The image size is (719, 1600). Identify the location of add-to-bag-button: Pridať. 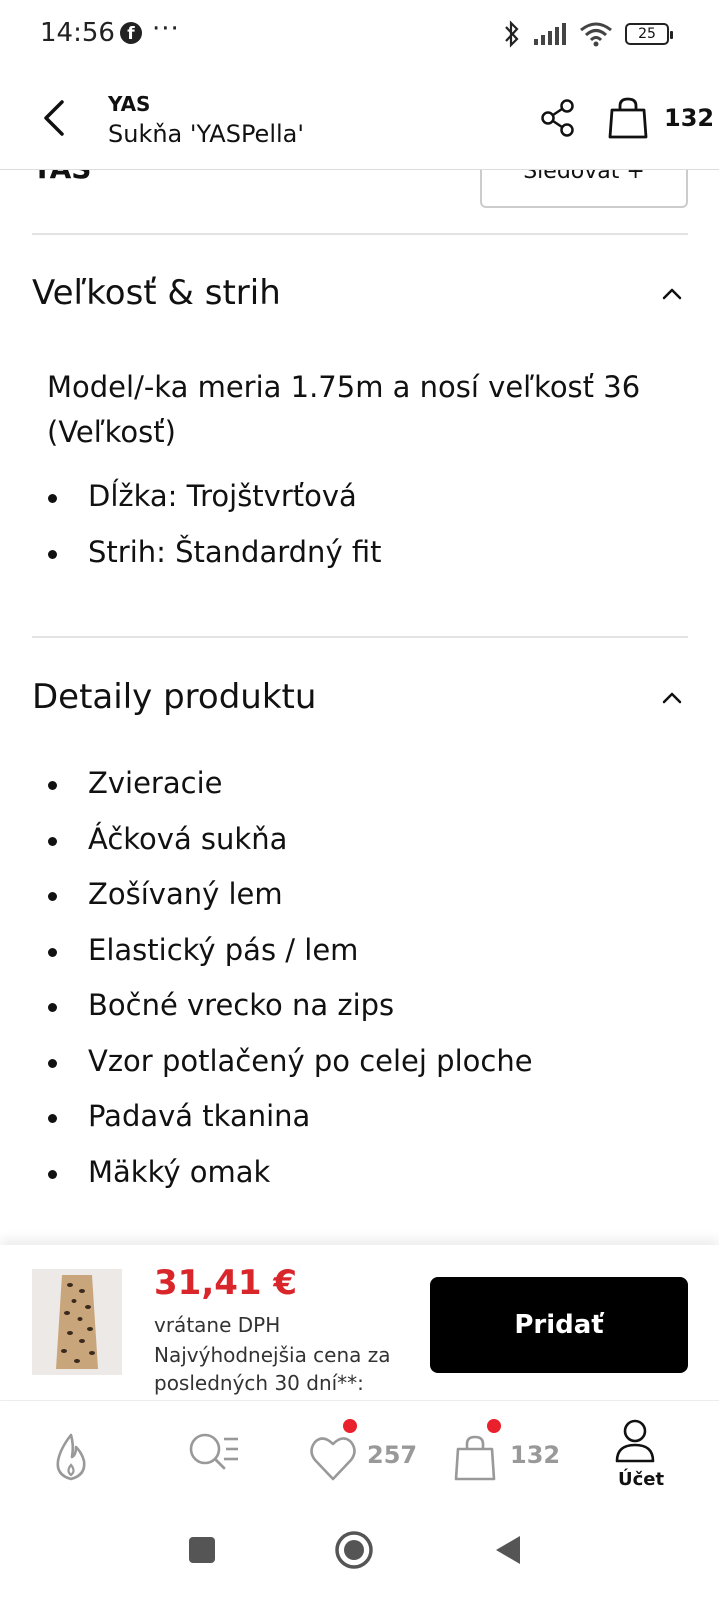
(559, 1325).